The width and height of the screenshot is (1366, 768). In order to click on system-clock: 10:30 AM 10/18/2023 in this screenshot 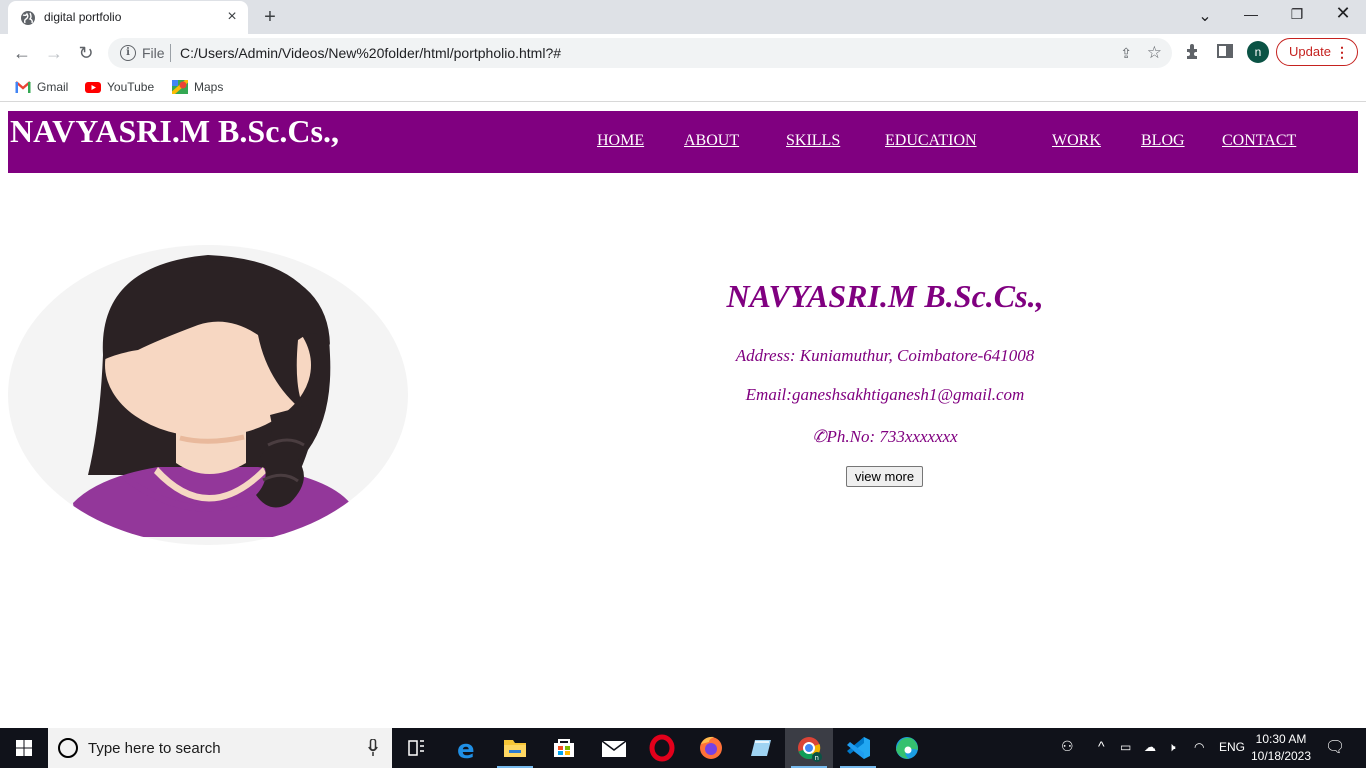, I will do `click(1281, 748)`.